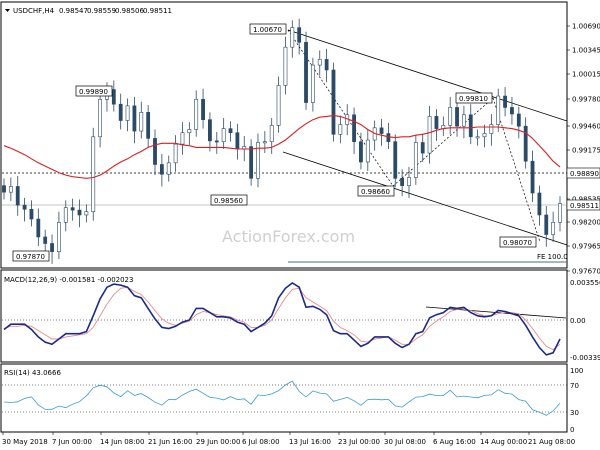  I want to click on level-tag: 0.98890, so click(583, 173).